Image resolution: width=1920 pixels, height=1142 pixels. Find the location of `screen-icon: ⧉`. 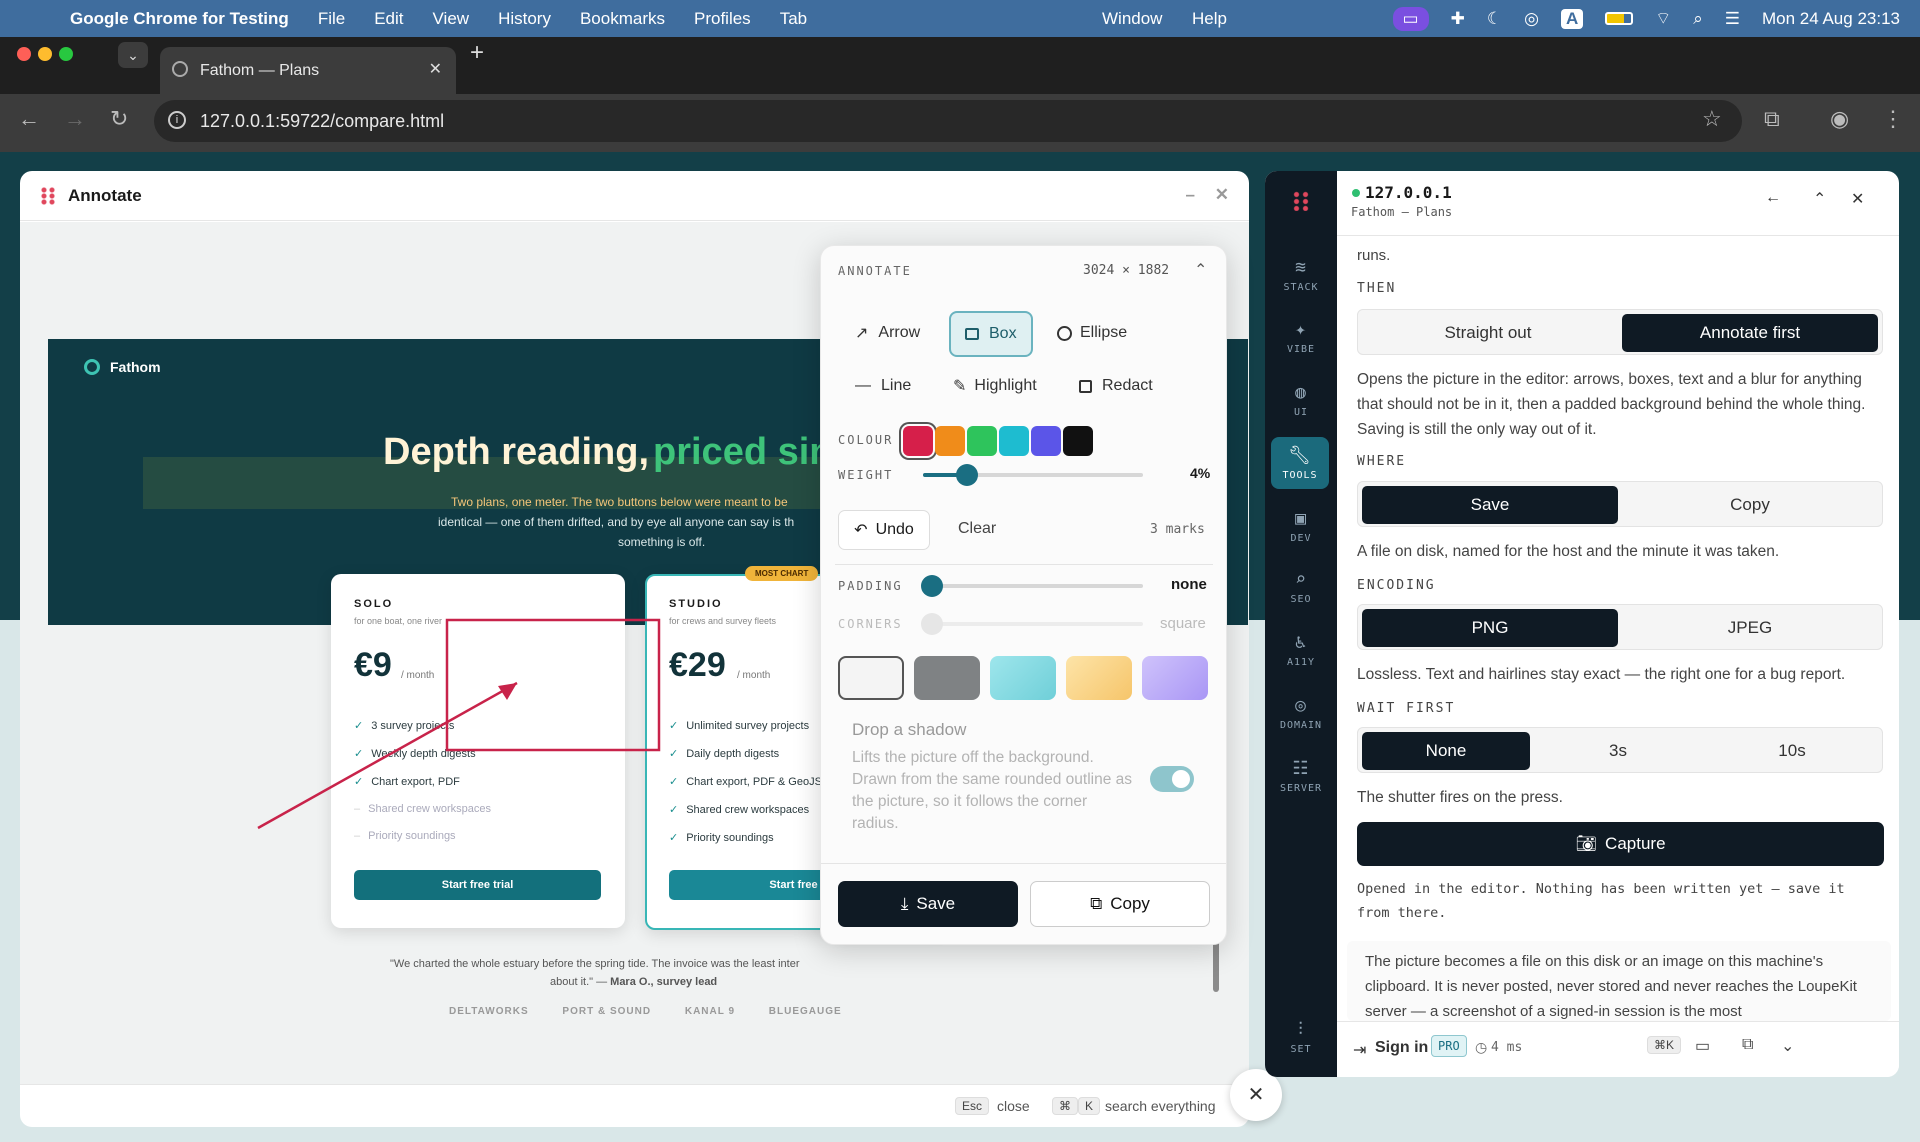

screen-icon: ⧉ is located at coordinates (1747, 1045).